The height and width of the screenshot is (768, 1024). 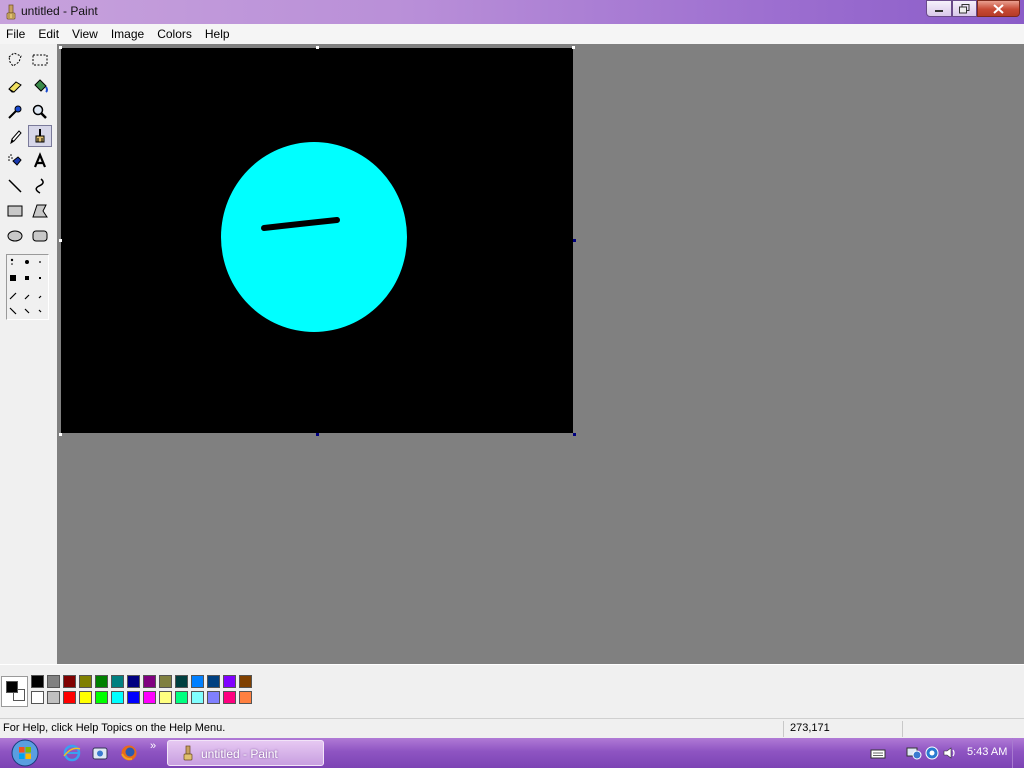 I want to click on taskbar-item-paint: untitled - Paint, so click(x=245, y=753).